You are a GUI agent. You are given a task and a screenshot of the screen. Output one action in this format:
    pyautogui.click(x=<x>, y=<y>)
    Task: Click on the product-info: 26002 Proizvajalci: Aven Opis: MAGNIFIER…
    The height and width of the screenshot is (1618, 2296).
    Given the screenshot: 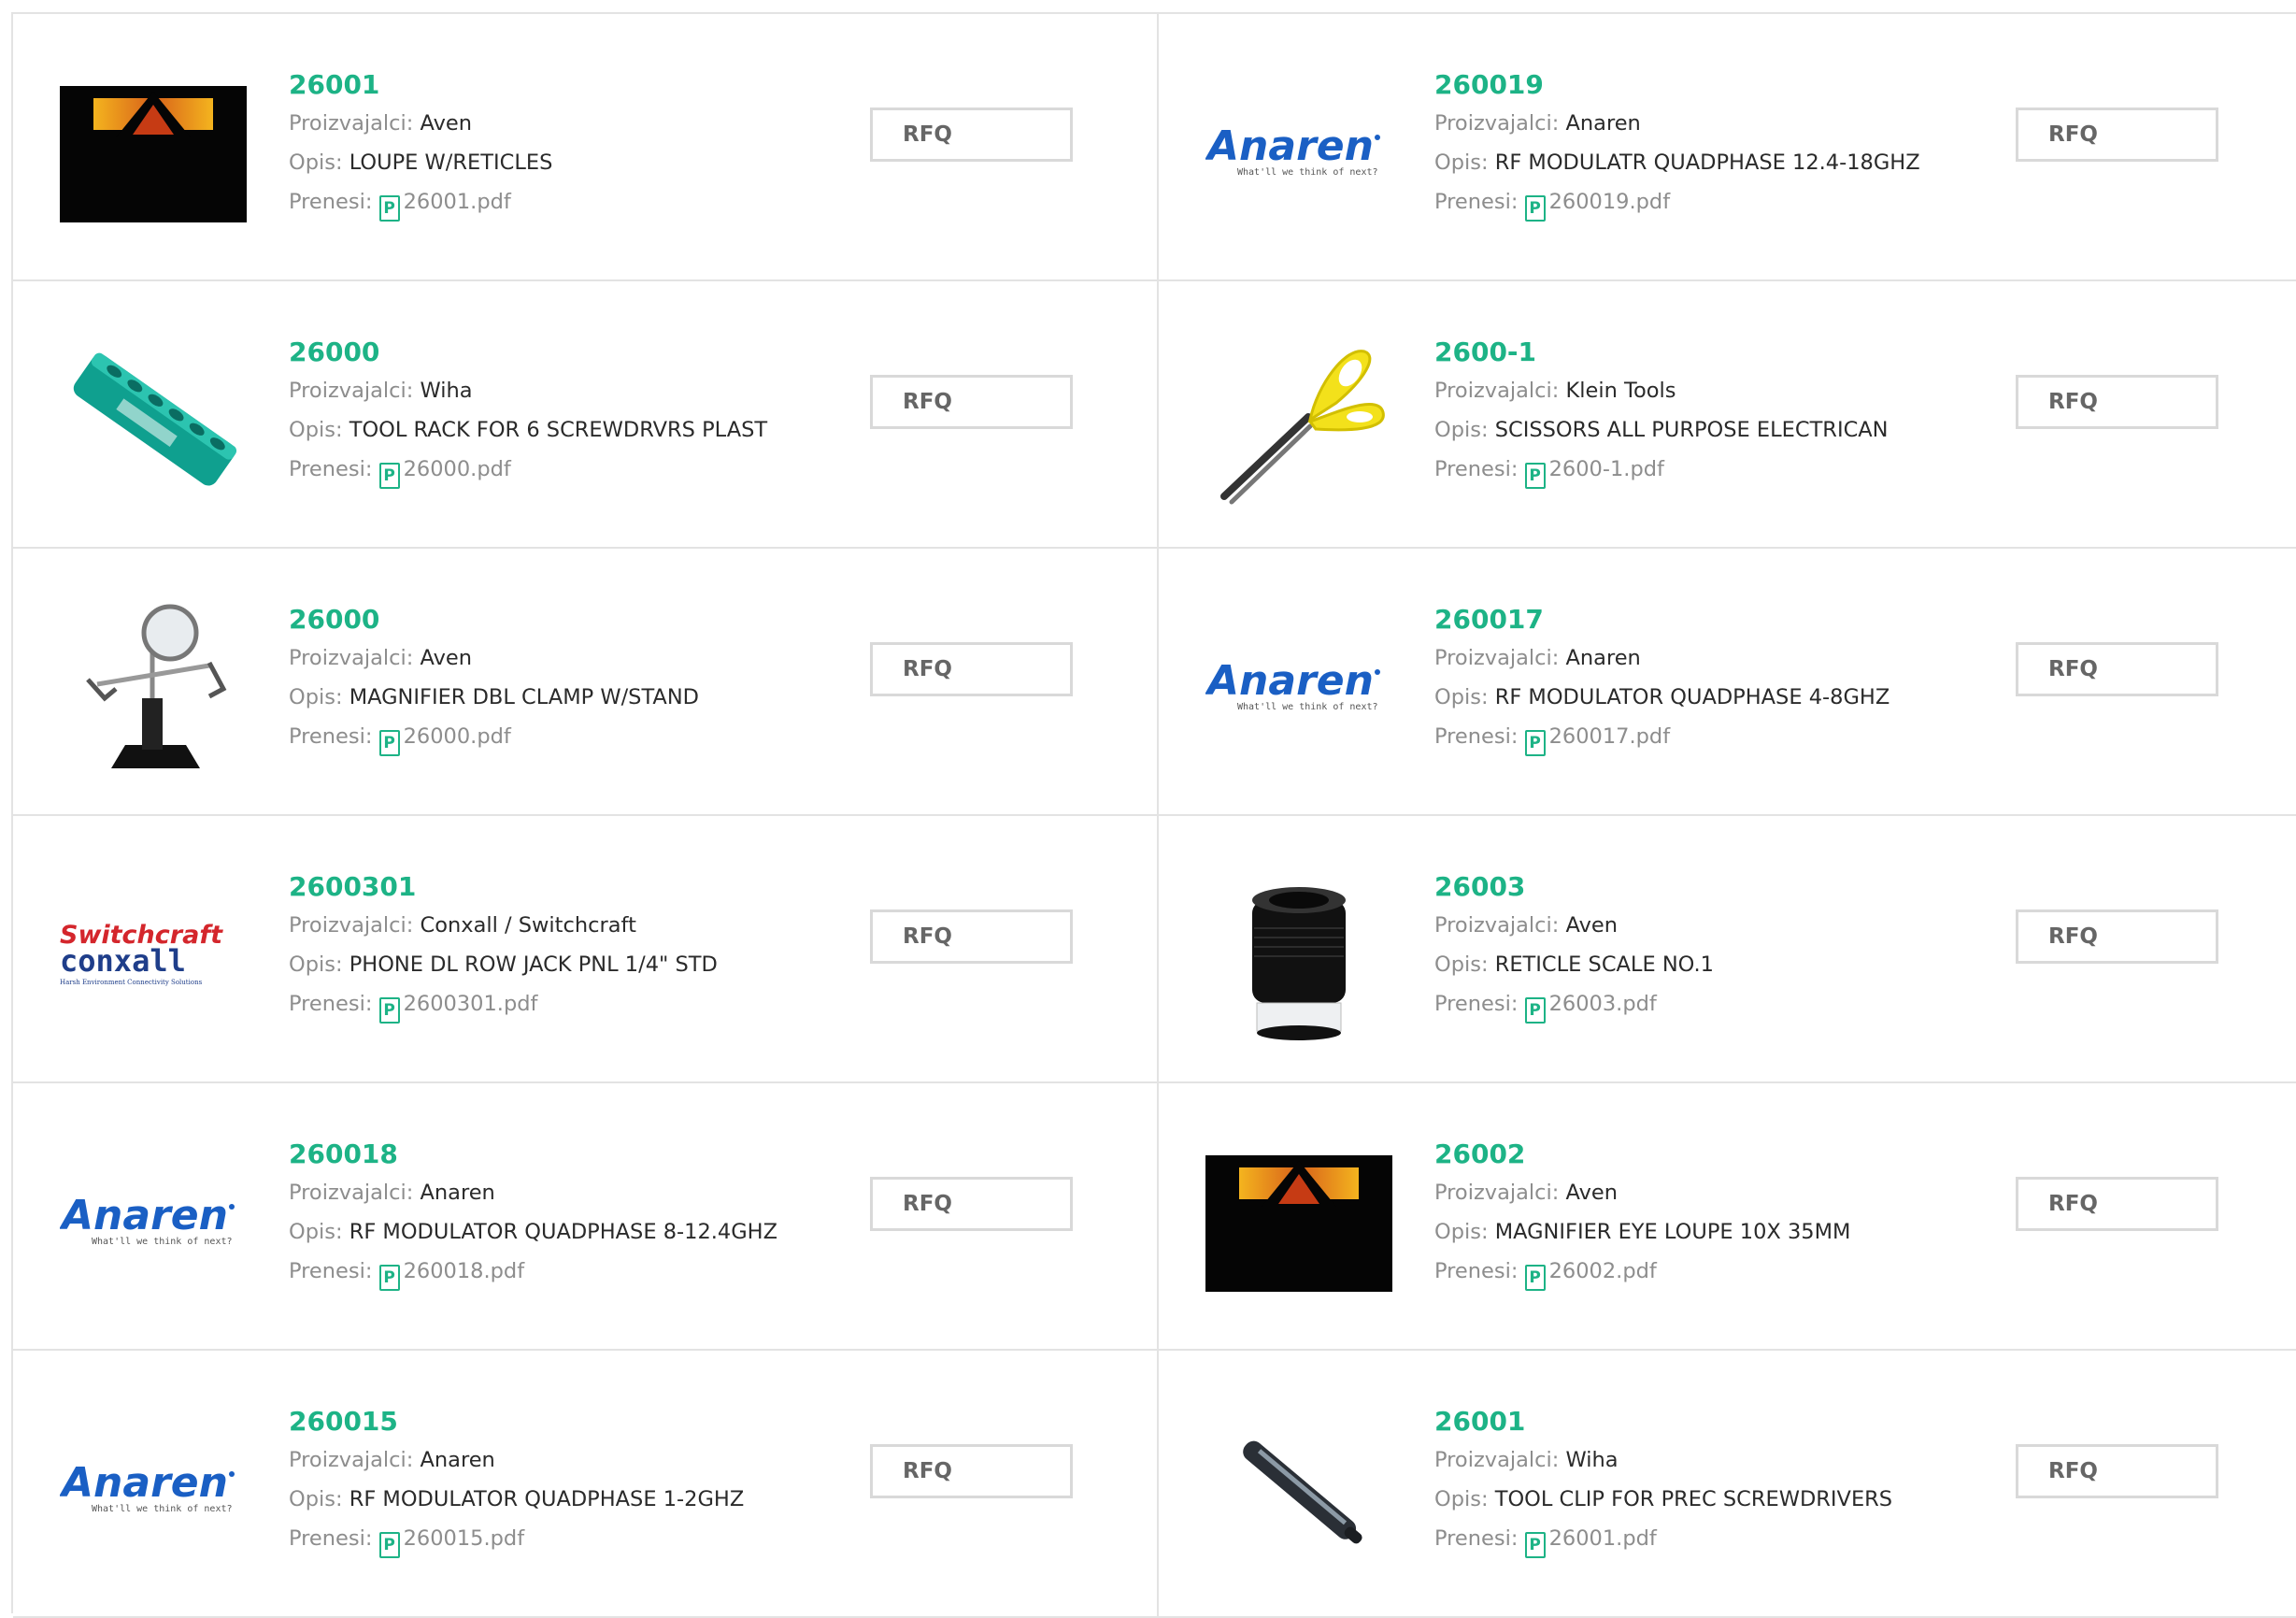 What is the action you would take?
    pyautogui.click(x=1724, y=1213)
    